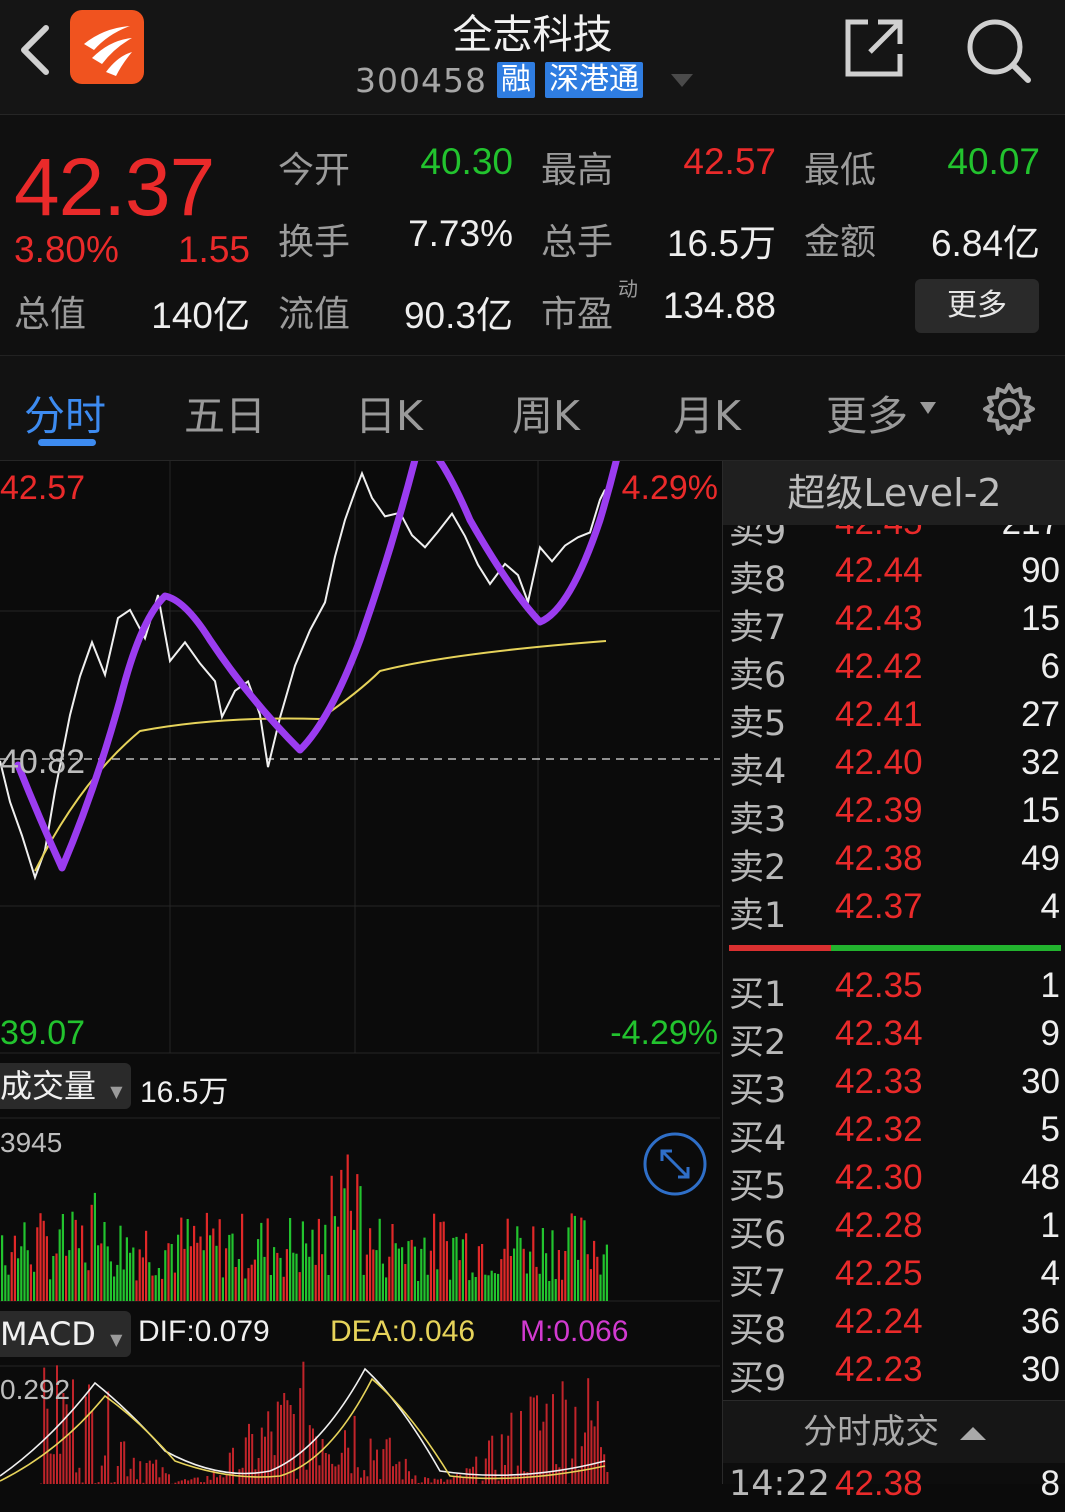 This screenshot has width=1065, height=1512. What do you see at coordinates (1040, 811) in the screenshot?
I see `ask-qty: 15` at bounding box center [1040, 811].